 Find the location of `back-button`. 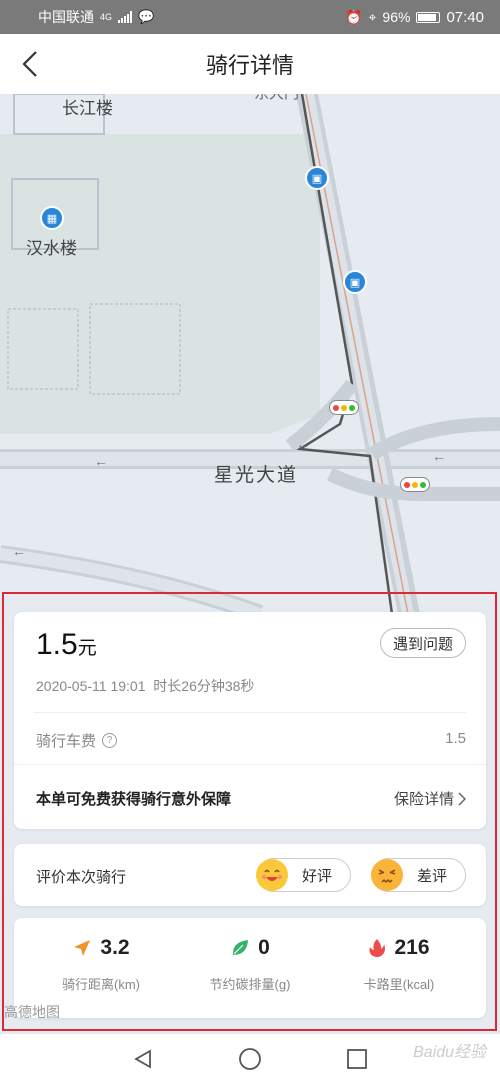

back-button is located at coordinates (30, 64).